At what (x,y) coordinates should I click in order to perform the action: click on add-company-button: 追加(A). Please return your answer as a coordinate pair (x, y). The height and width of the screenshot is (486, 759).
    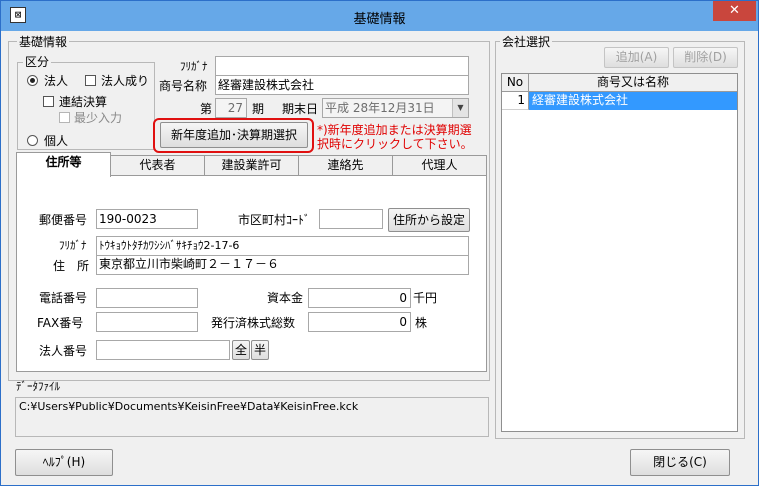
    Looking at the image, I should click on (636, 57).